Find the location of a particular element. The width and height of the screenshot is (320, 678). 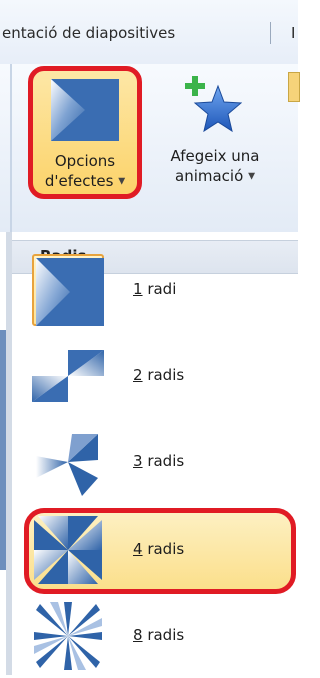

effect-options-label-1: Opcions is located at coordinates (85, 161).